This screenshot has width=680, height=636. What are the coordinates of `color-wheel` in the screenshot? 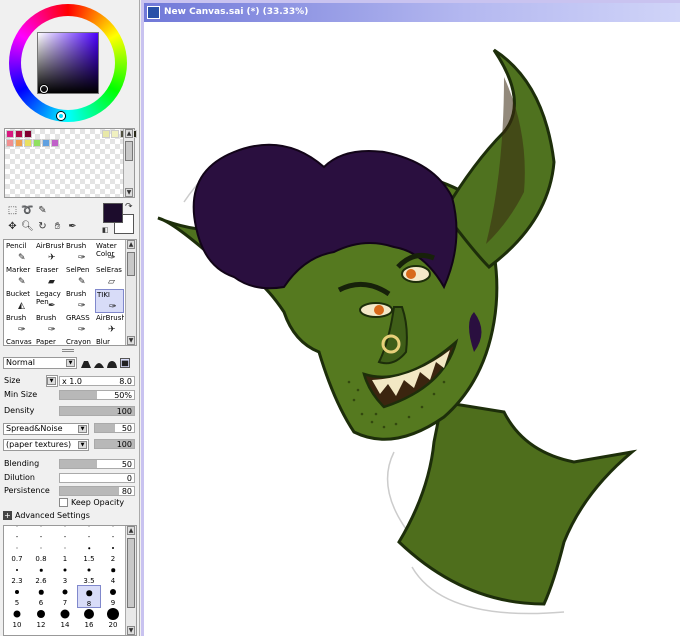 It's located at (69, 63).